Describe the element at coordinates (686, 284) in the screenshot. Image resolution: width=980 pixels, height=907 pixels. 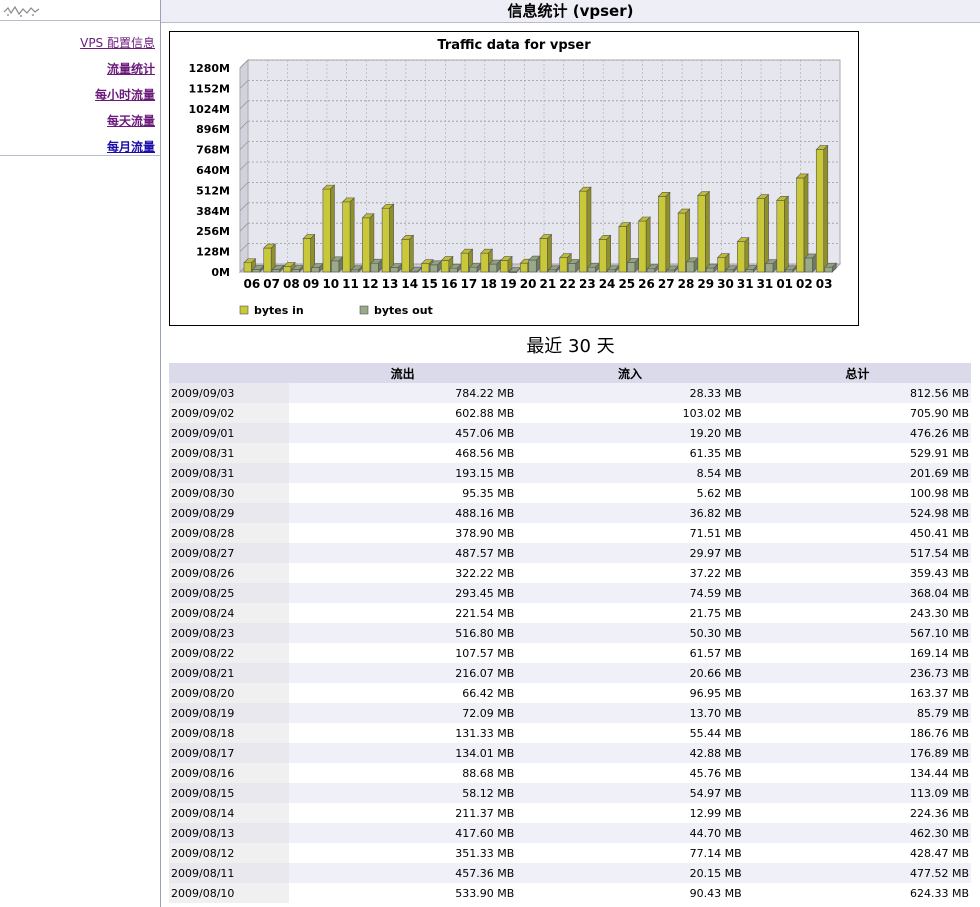
I see `chart-x-tick-label: 28` at that location.